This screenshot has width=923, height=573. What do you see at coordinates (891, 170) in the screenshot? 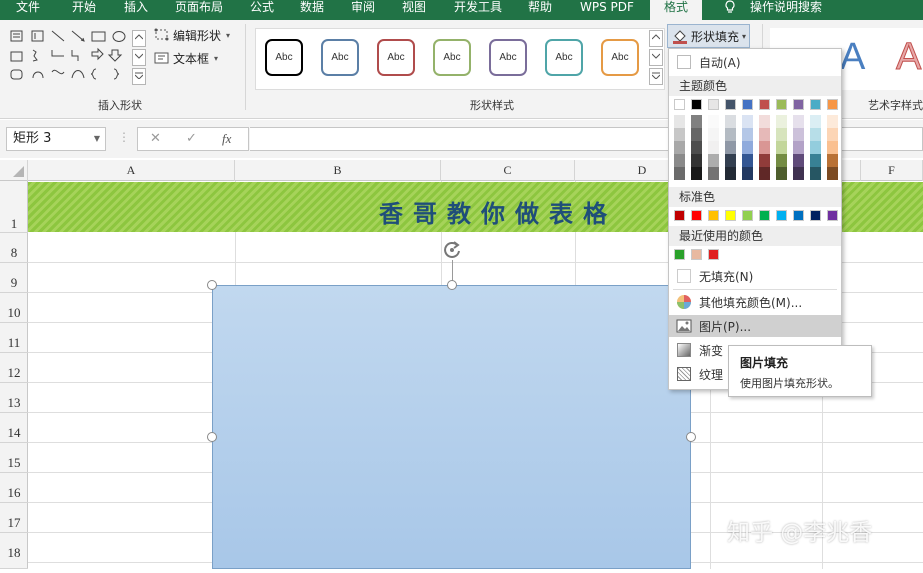
I see `column-header-f: F` at bounding box center [891, 170].